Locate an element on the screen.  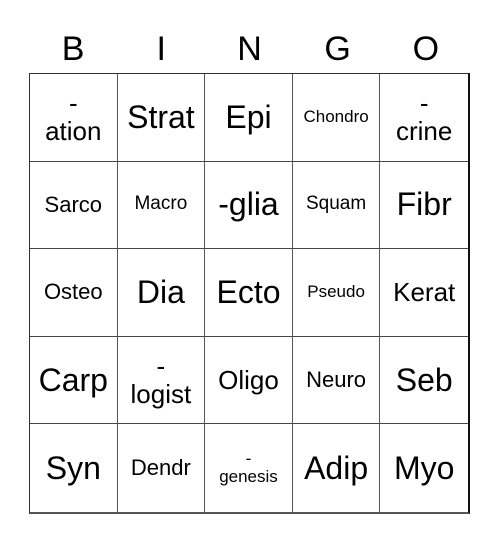
bingo-cell: Ecto is located at coordinates (249, 293).